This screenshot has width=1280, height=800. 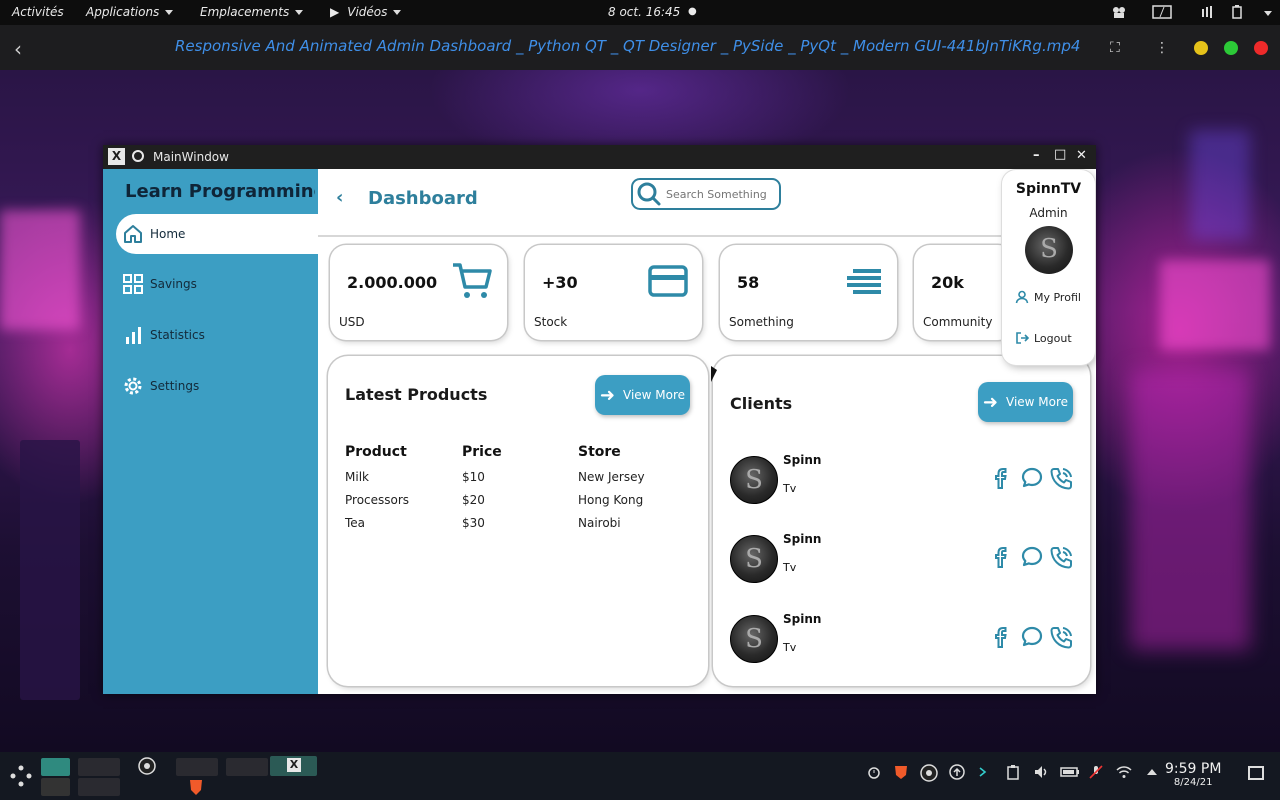 What do you see at coordinates (355, 522) in the screenshot?
I see `table-cell: Tea` at bounding box center [355, 522].